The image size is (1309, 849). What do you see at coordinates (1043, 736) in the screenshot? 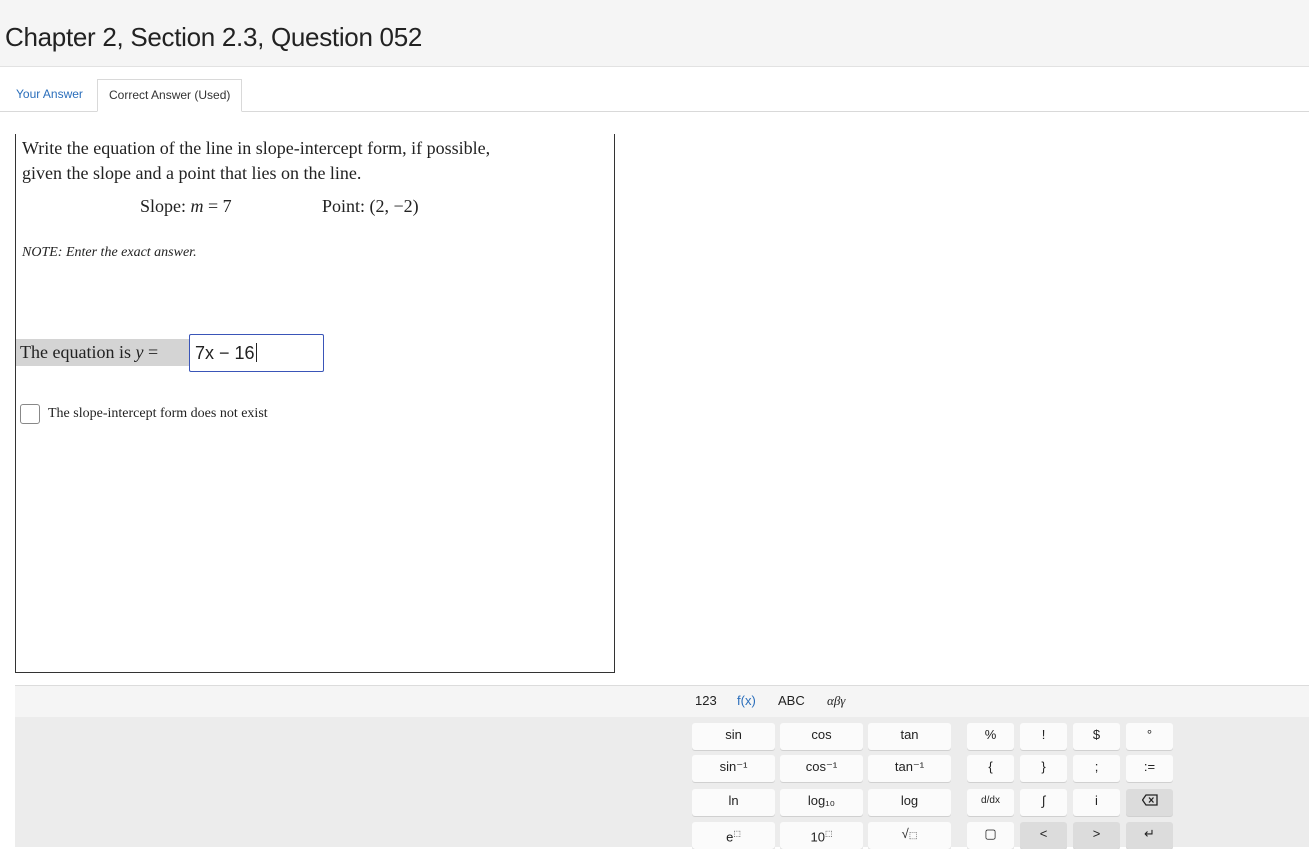
I see `key-factorial: !` at bounding box center [1043, 736].